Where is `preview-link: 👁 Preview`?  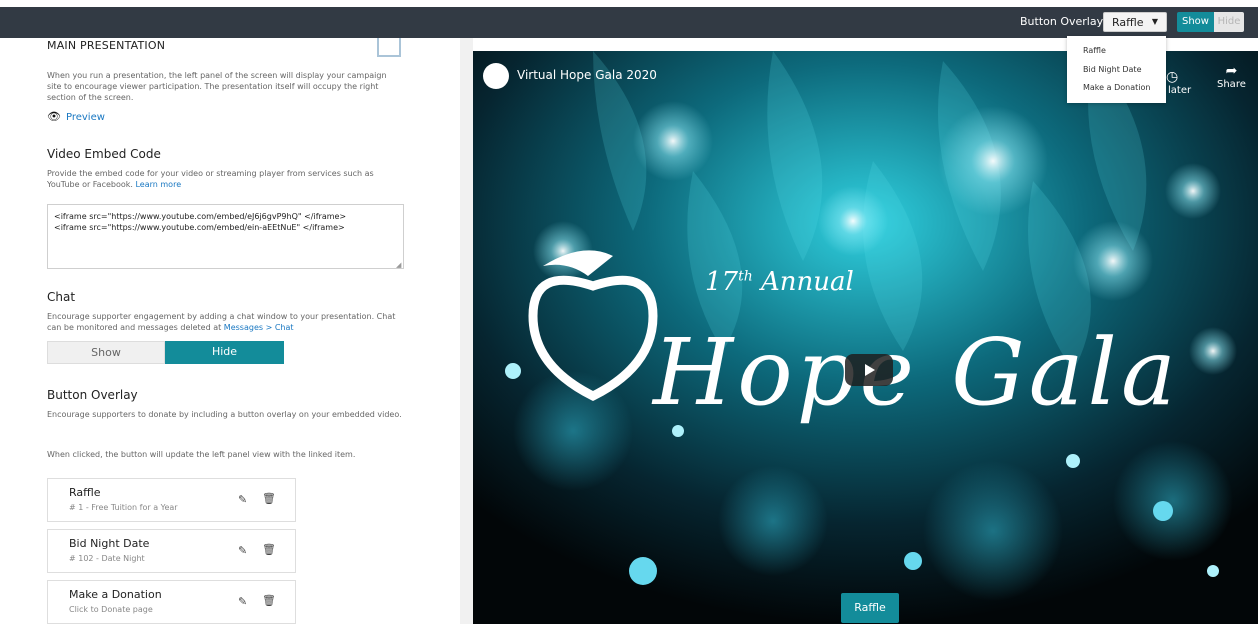
preview-link: 👁 Preview is located at coordinates (76, 116).